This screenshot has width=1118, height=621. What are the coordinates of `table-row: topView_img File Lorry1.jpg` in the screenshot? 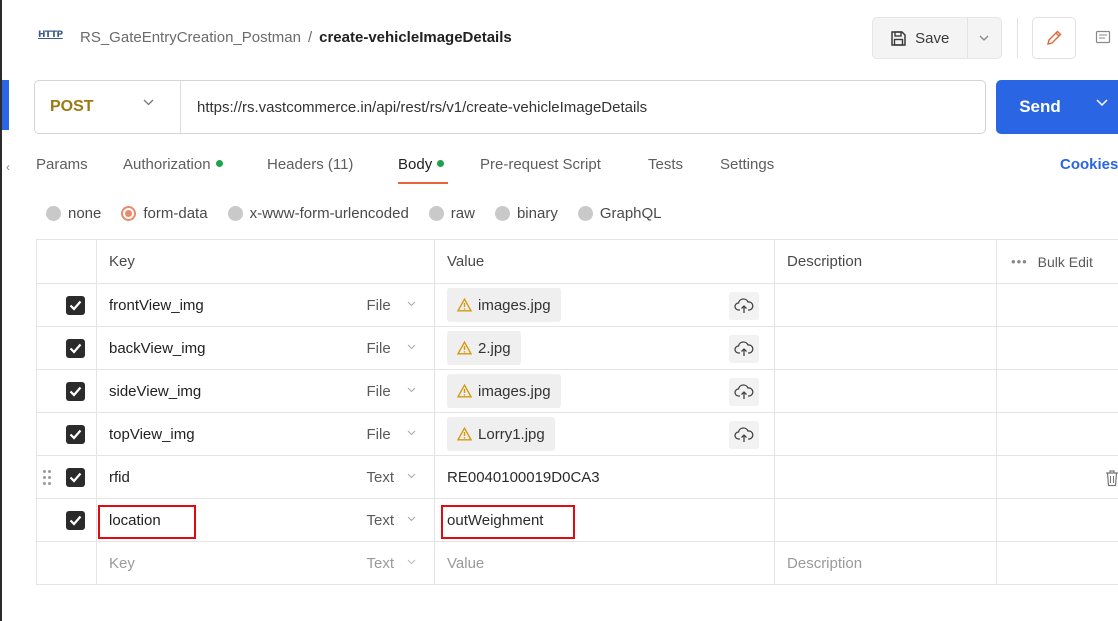 It's located at (577, 434).